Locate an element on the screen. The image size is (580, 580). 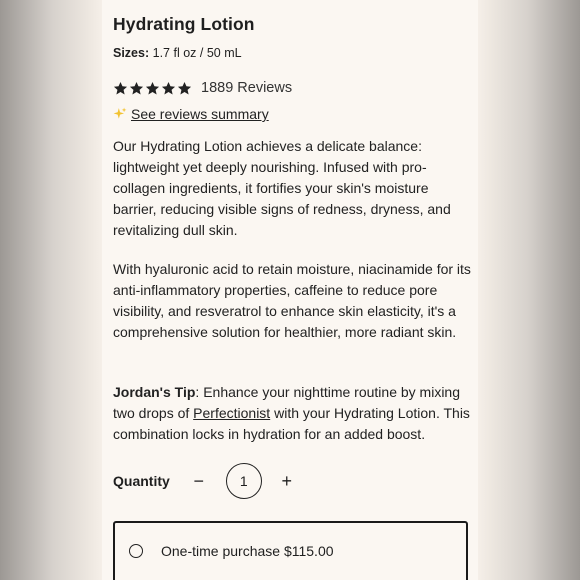
one-time-purchase-option: One-time purchase $115.00 is located at coordinates (290, 550).